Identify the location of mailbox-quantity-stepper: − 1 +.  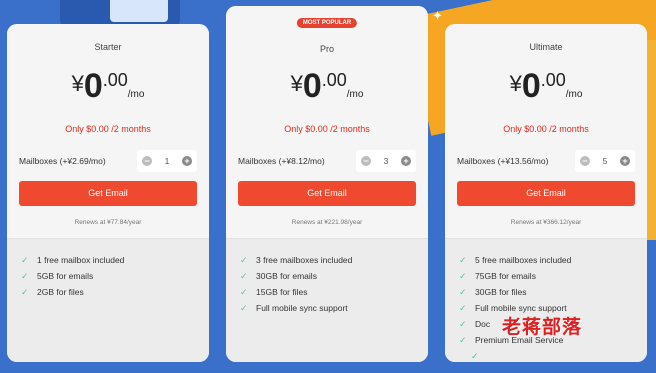
(167, 161).